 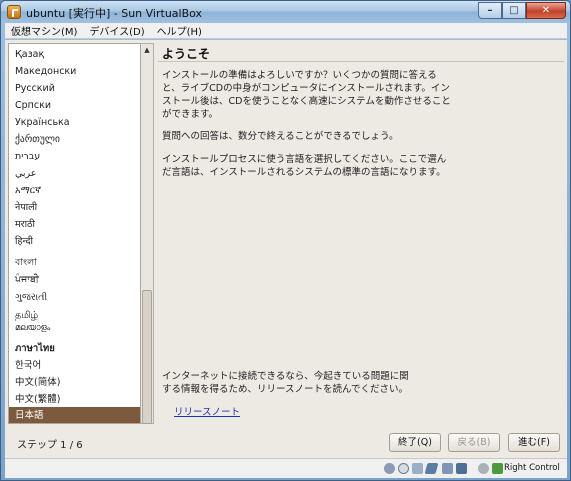 What do you see at coordinates (44, 30) in the screenshot?
I see `menu-machine: 仮想マシン(M)` at bounding box center [44, 30].